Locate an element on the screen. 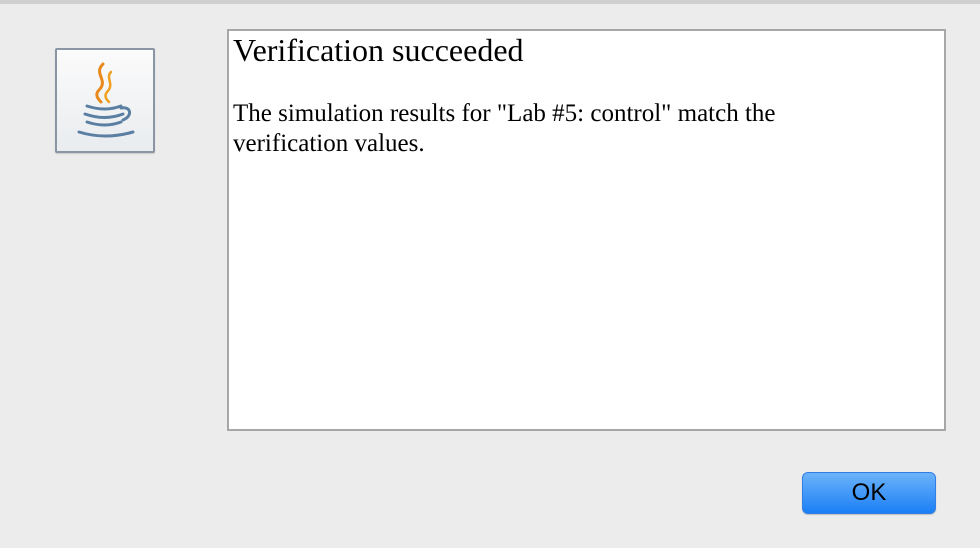 The image size is (980, 548). java-coffee-cup-icon is located at coordinates (105, 100).